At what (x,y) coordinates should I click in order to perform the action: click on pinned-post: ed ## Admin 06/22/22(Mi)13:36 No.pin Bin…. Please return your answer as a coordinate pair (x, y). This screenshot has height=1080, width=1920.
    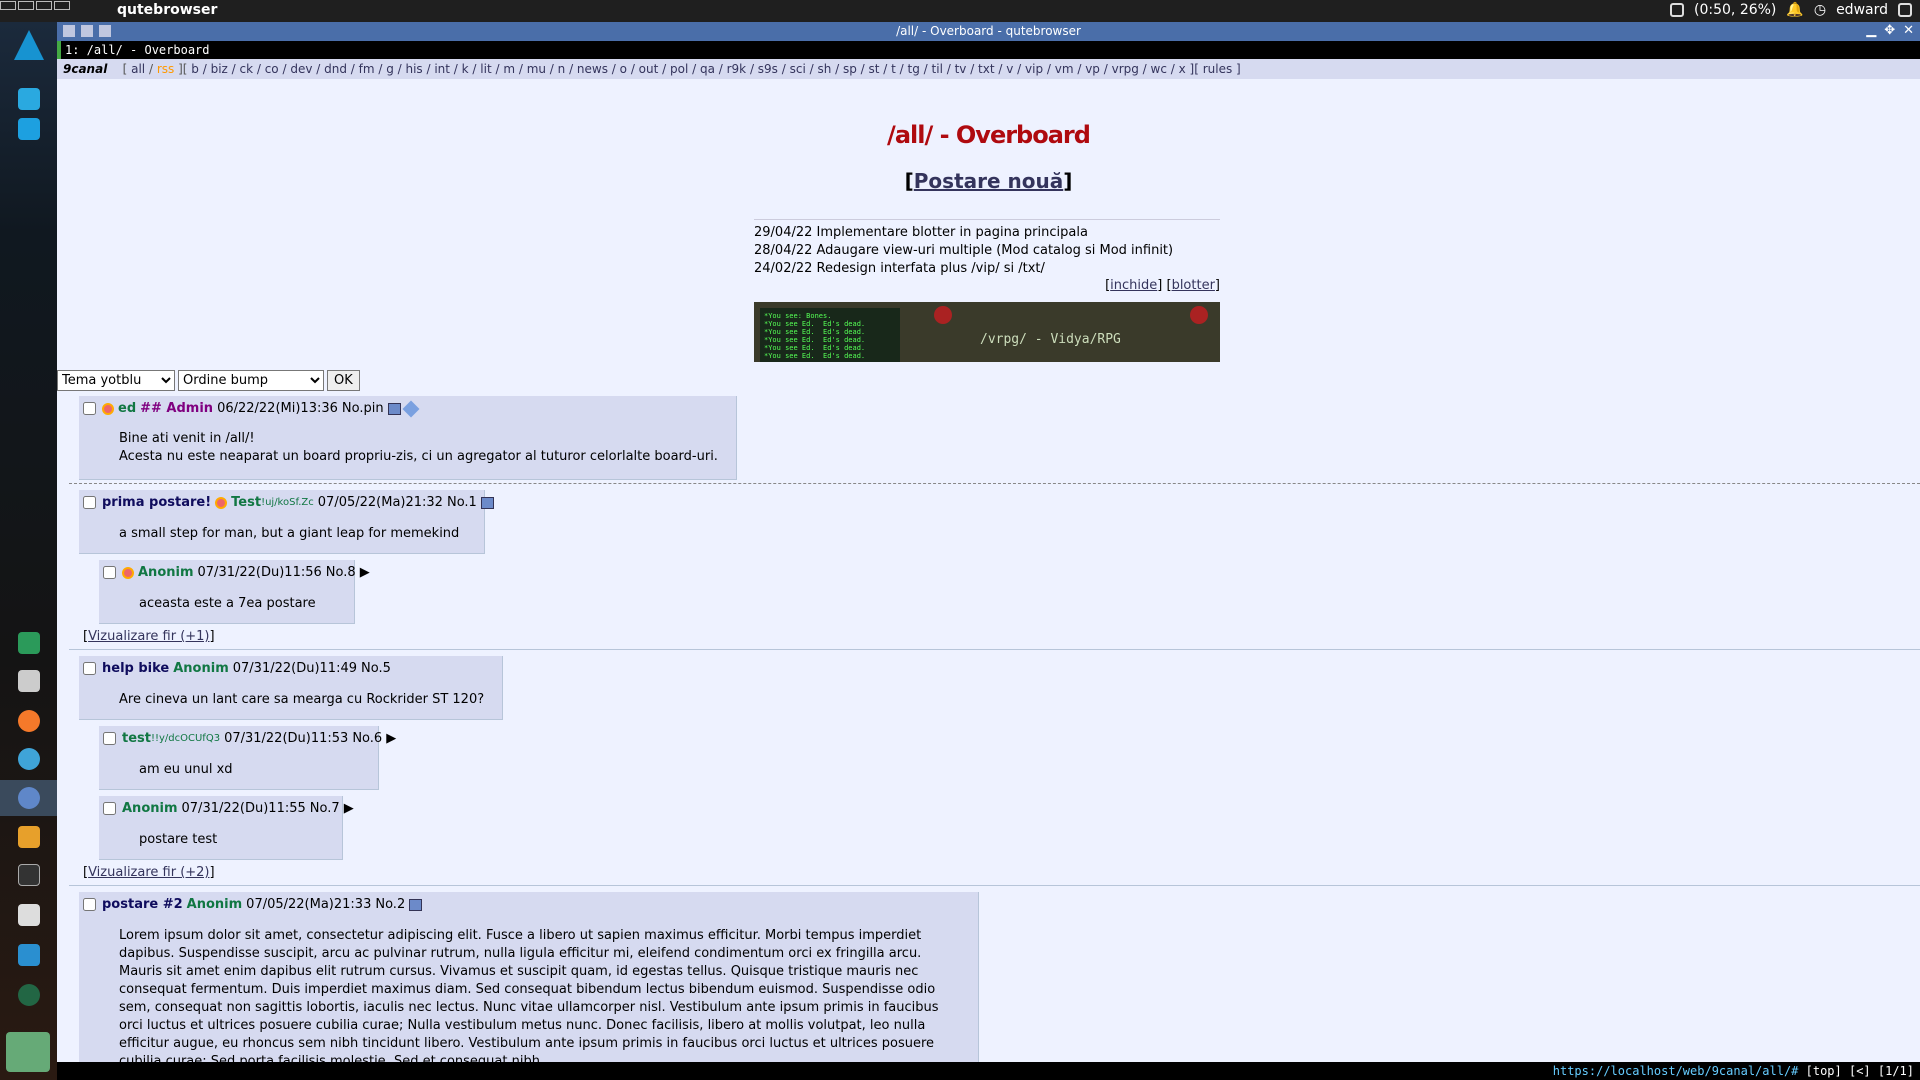
    Looking at the image, I should click on (408, 438).